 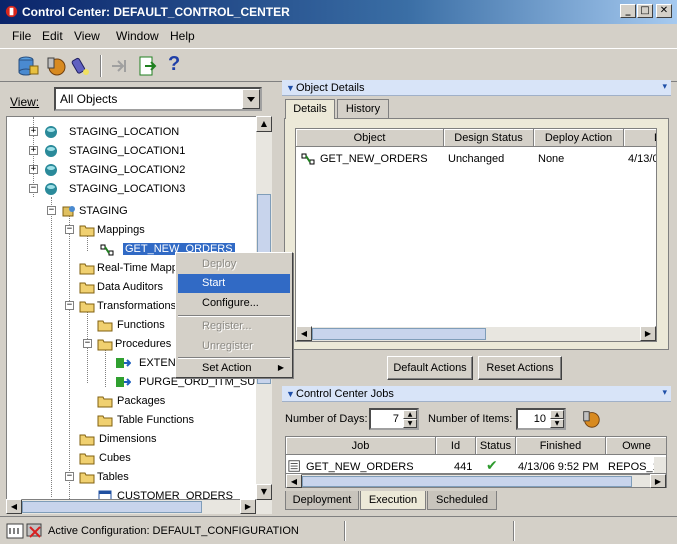 I want to click on tab-deployment: Deployment, so click(x=322, y=500).